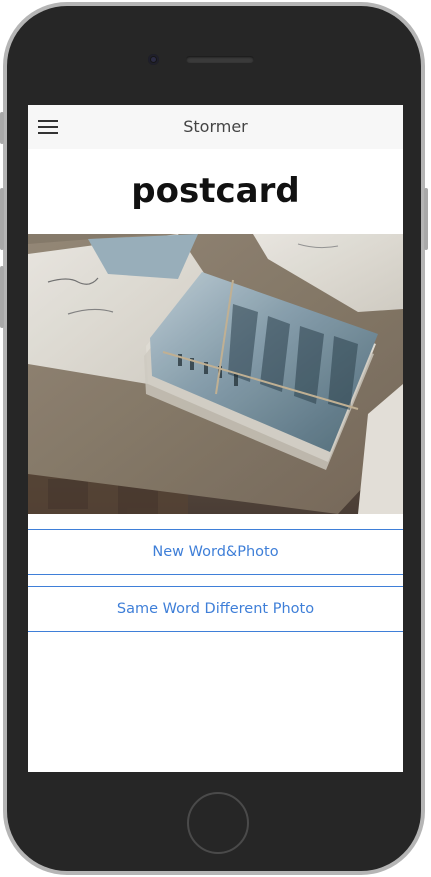  Describe the element at coordinates (215, 609) in the screenshot. I see `same-word-different-photo-button: Same Word Different Photo` at that location.